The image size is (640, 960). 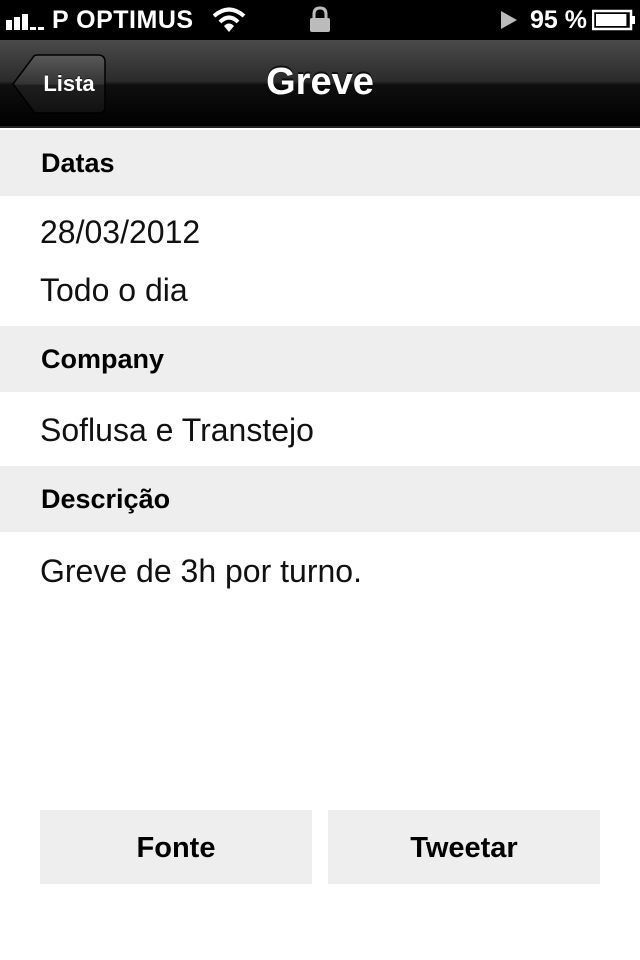 What do you see at coordinates (201, 571) in the screenshot?
I see `description-value: Greve de 3h por turno.` at bounding box center [201, 571].